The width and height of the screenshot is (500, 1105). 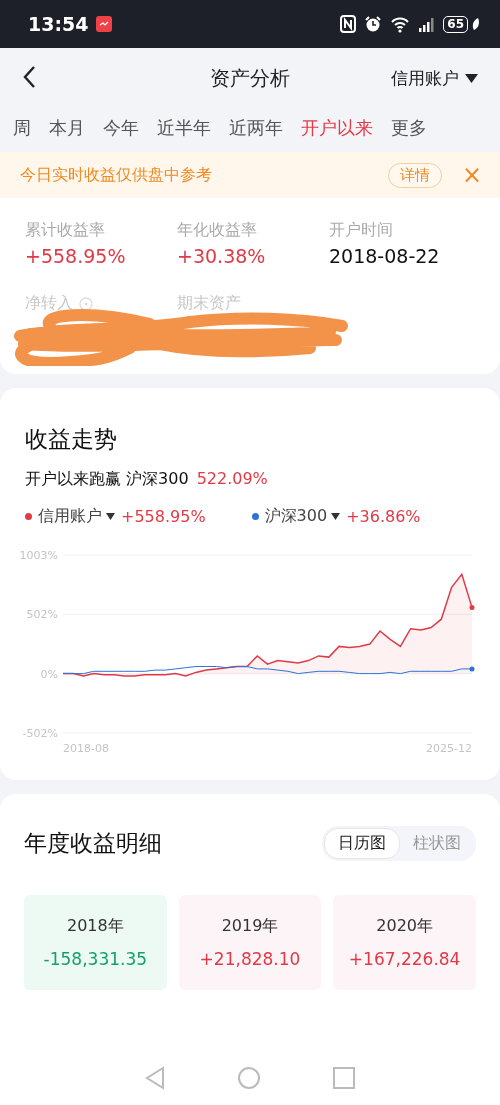 I want to click on notice-text: 今日实时收益仅供盘中参考, so click(x=116, y=175).